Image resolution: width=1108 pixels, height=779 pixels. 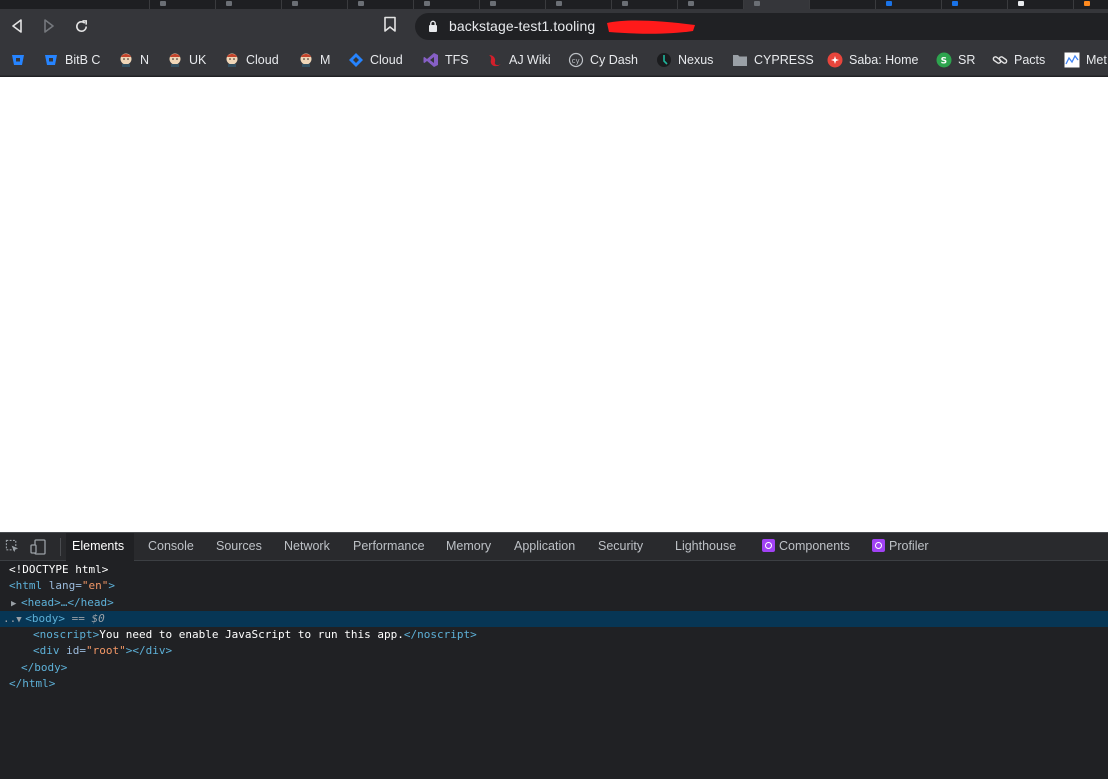 What do you see at coordinates (433, 26) in the screenshot?
I see `lock-icon` at bounding box center [433, 26].